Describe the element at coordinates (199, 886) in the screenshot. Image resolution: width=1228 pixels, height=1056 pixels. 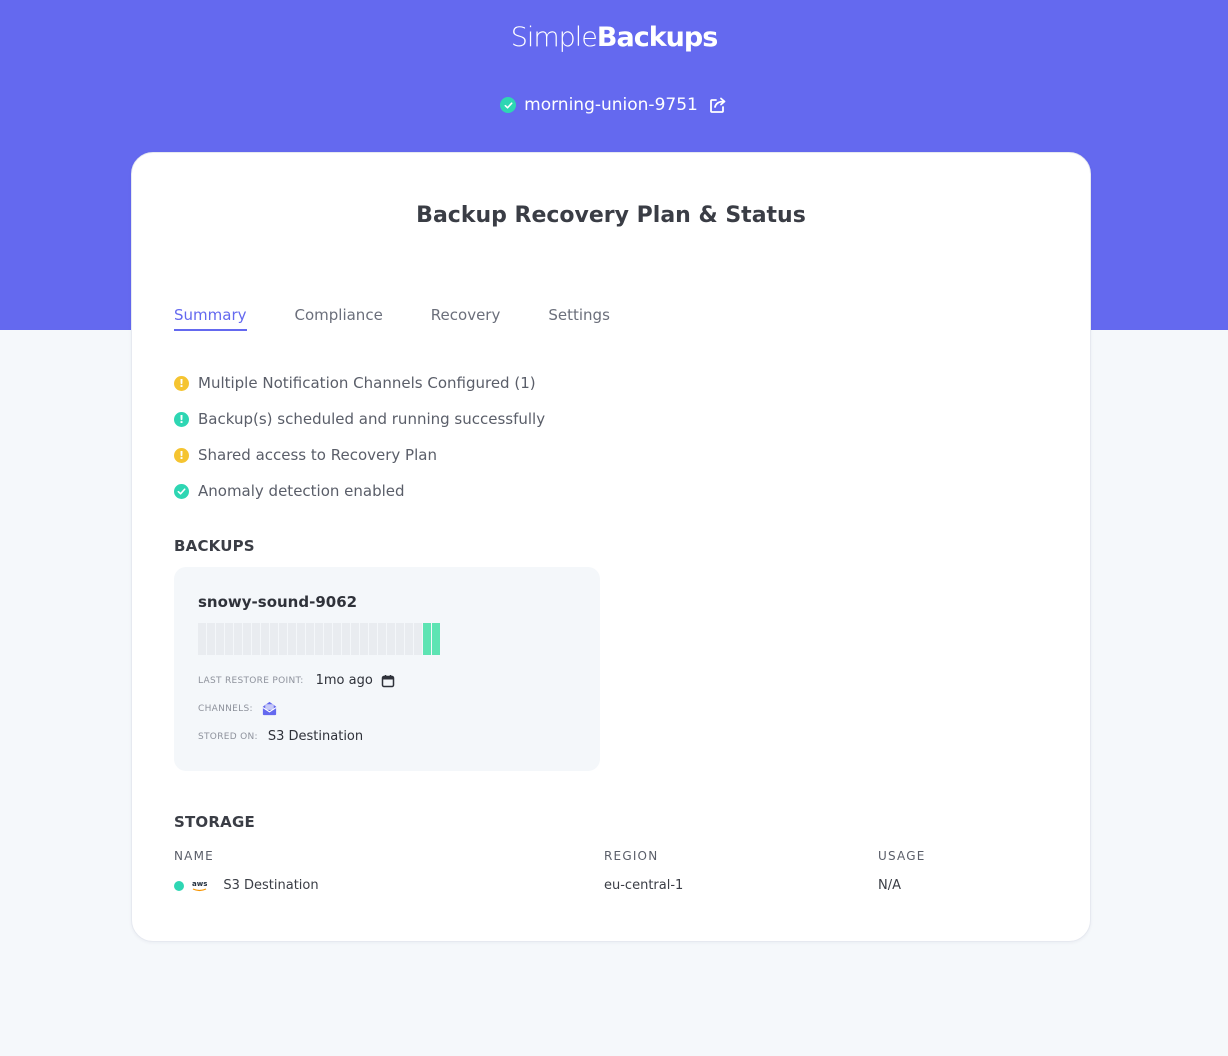
I see `aws-icon: aws` at that location.